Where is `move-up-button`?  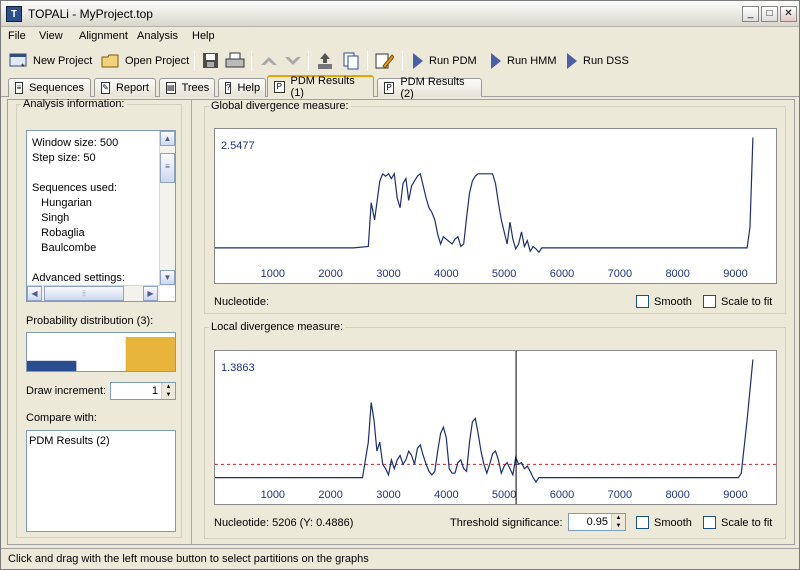
move-up-button is located at coordinates (271, 61).